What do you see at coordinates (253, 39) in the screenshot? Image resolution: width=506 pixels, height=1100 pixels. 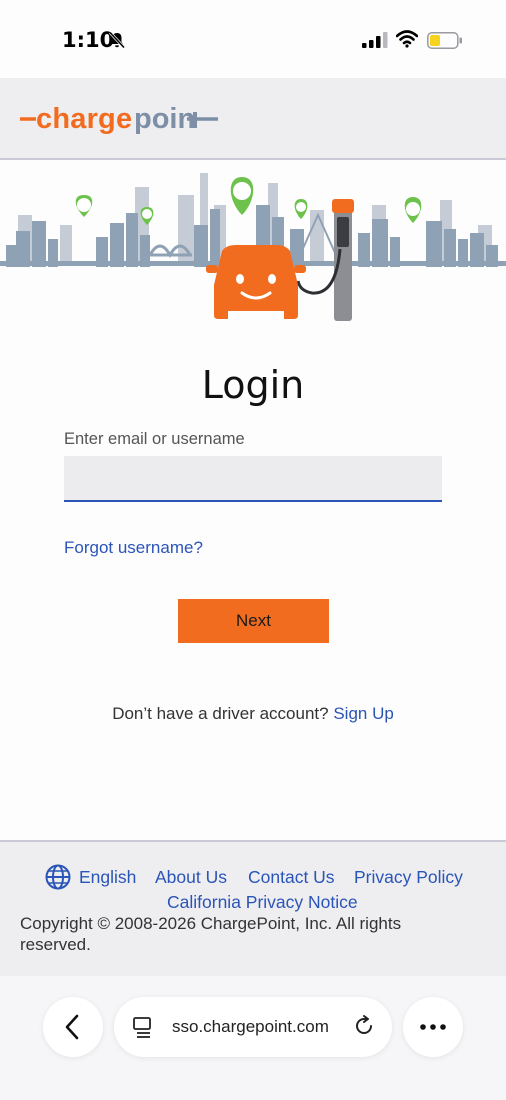 I see `status-bar: 1:10` at bounding box center [253, 39].